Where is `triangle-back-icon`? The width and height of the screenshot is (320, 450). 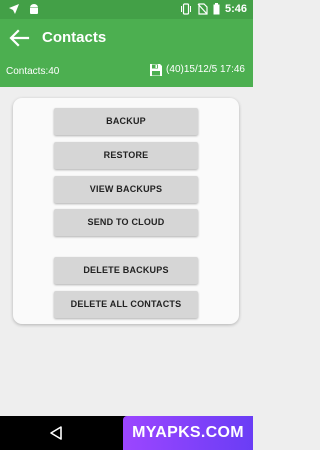 triangle-back-icon is located at coordinates (56, 433).